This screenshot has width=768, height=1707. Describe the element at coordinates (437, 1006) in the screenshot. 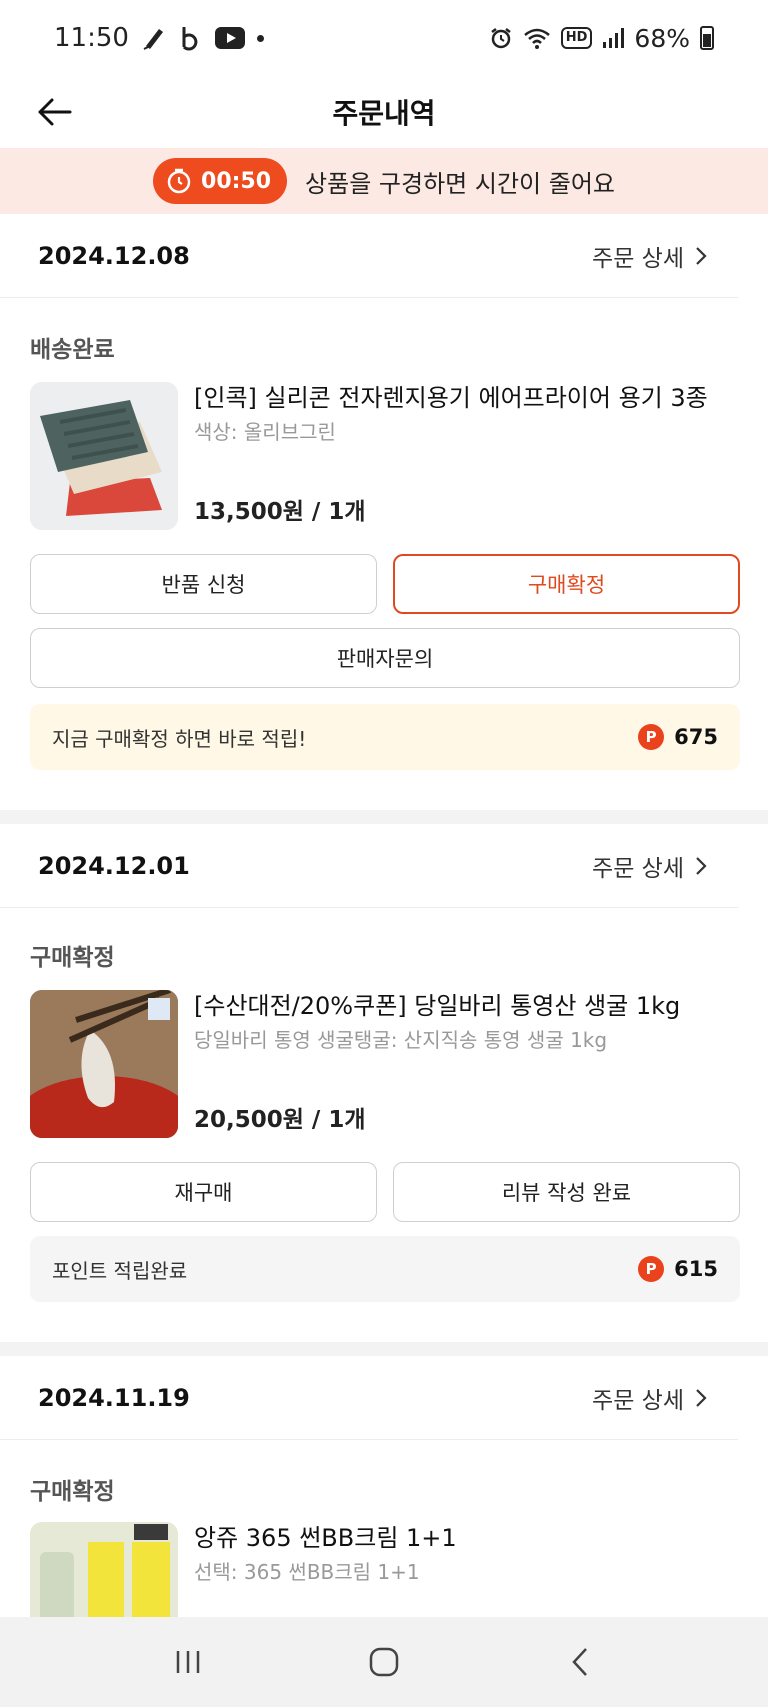

I see `product-name: [수산대전/20%쿠폰] 당일바리 통영산 생굴 1kg` at that location.